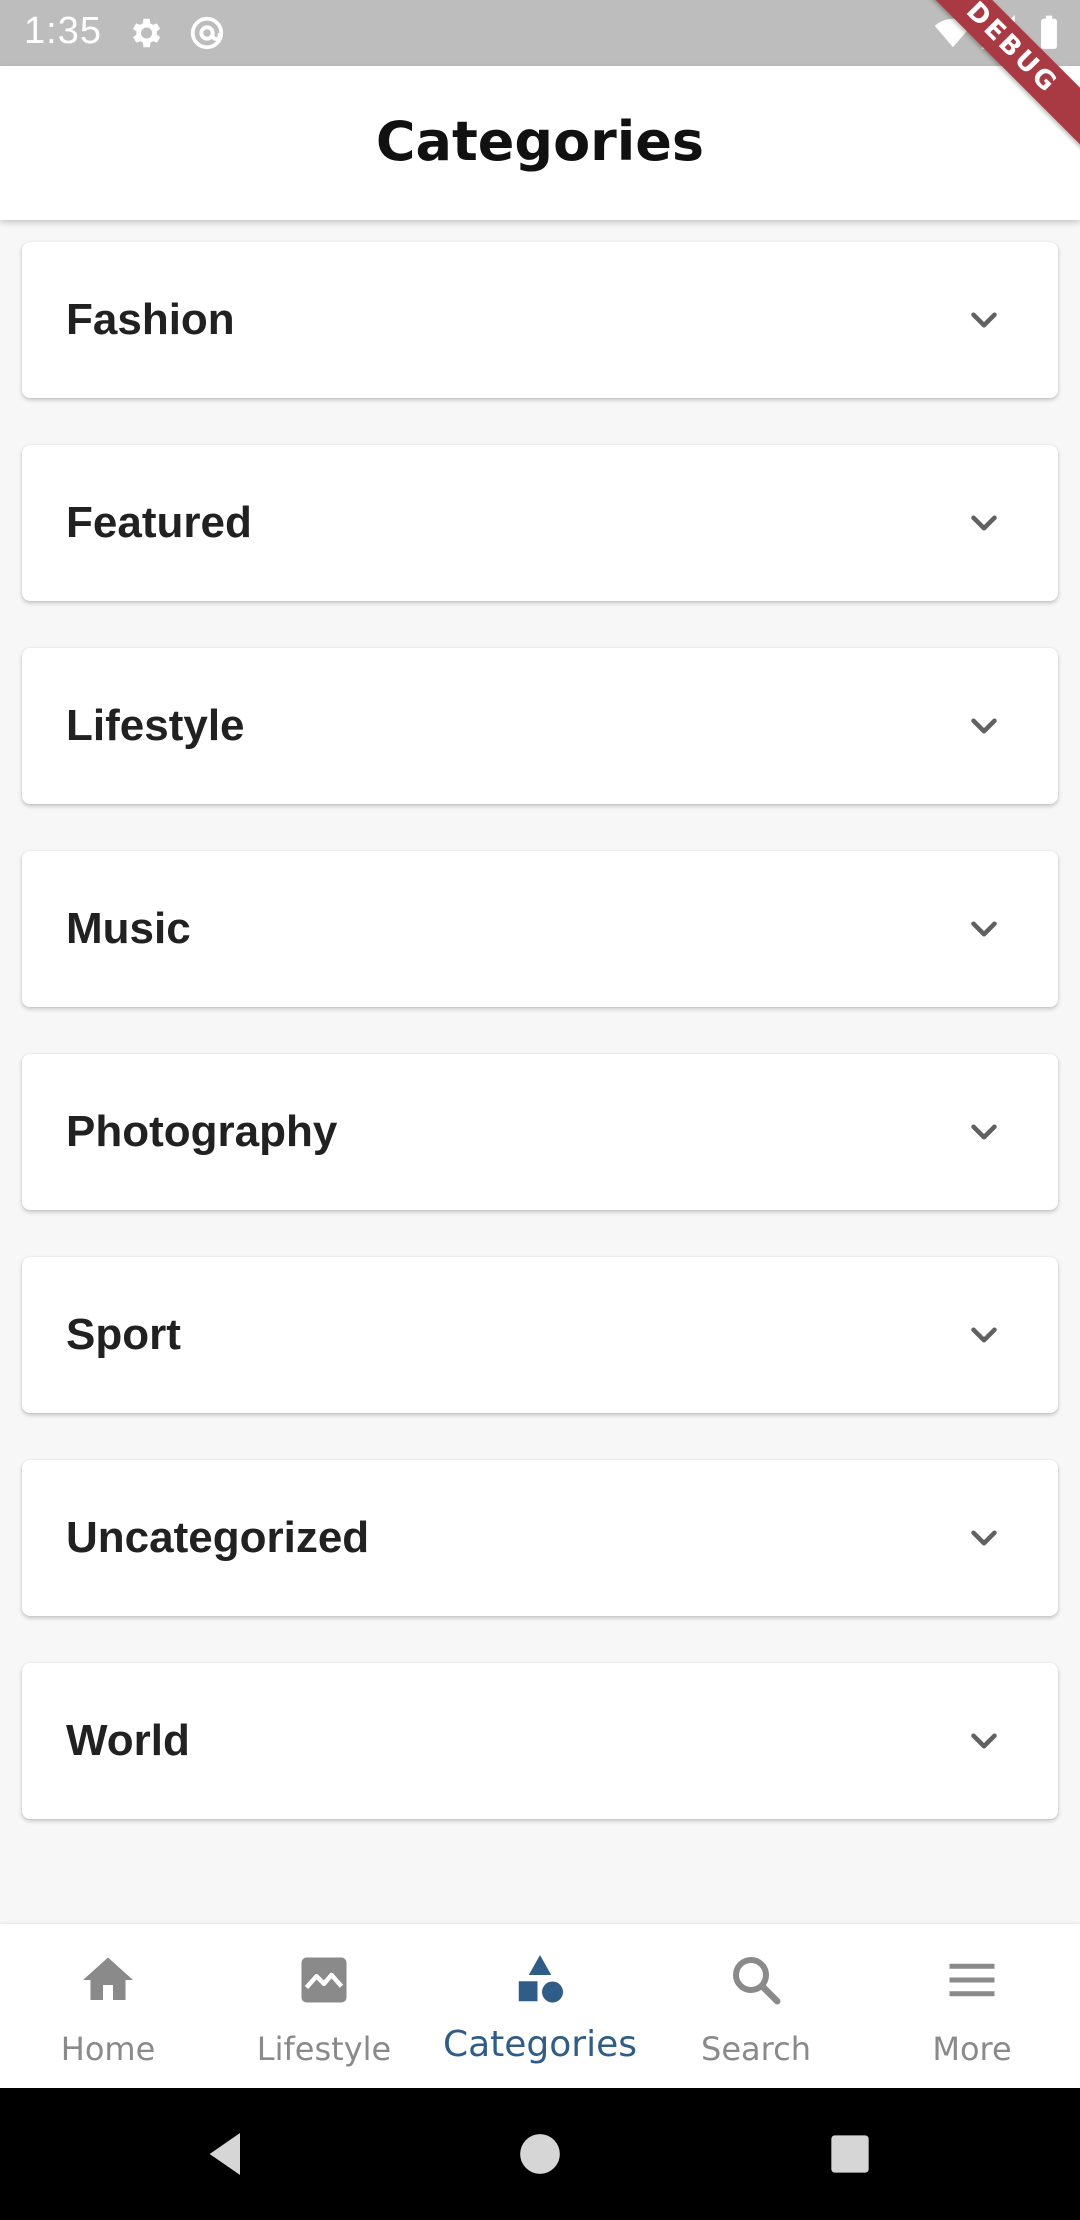  I want to click on category-card-music: Music, so click(540, 929).